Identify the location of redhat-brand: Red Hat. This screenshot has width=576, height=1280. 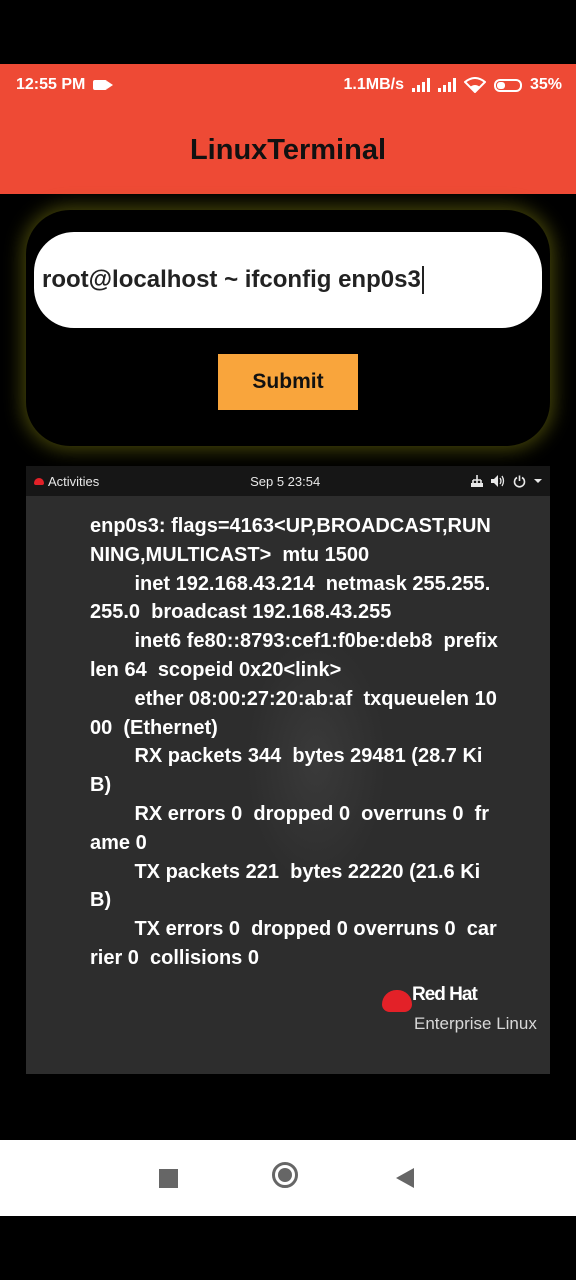
(445, 994).